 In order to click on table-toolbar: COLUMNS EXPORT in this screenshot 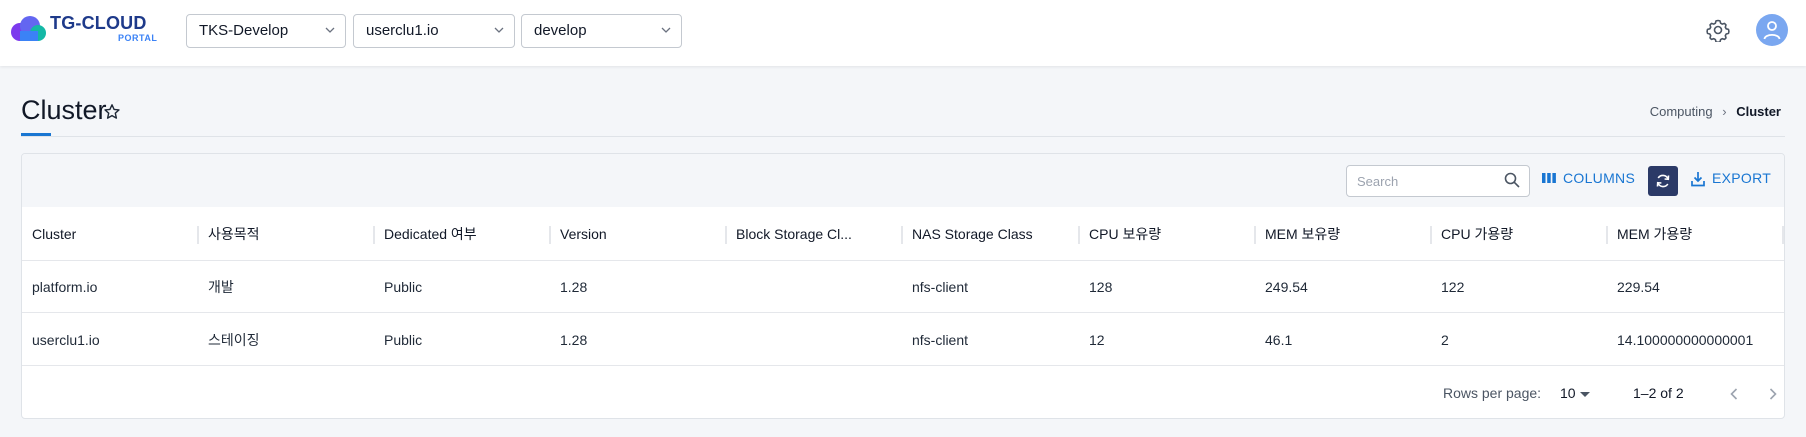, I will do `click(903, 180)`.